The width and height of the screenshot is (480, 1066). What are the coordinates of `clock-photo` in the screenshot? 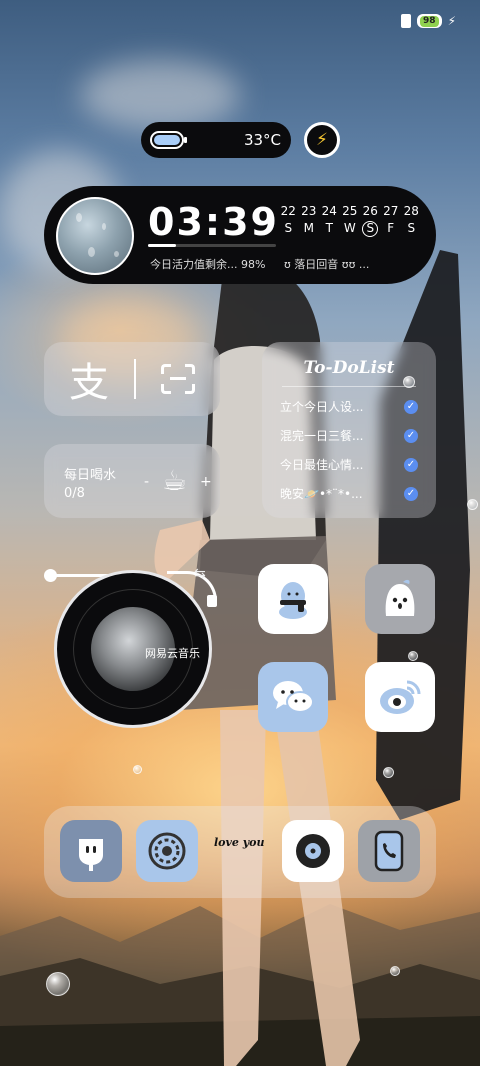 It's located at (95, 236).